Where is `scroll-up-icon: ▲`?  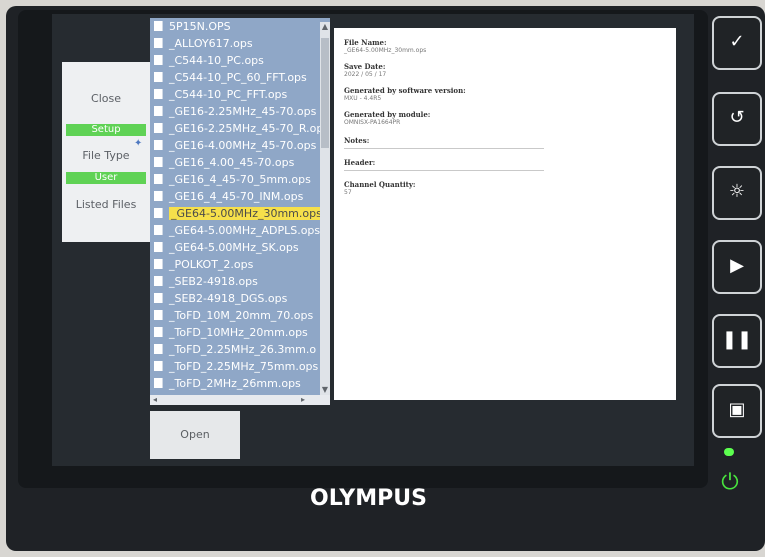 scroll-up-icon: ▲ is located at coordinates (325, 27).